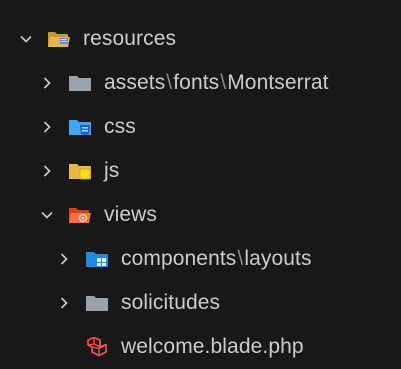 Image resolution: width=401 pixels, height=369 pixels. What do you see at coordinates (277, 82) in the screenshot?
I see `path-segment-montserrat: Montserrat` at bounding box center [277, 82].